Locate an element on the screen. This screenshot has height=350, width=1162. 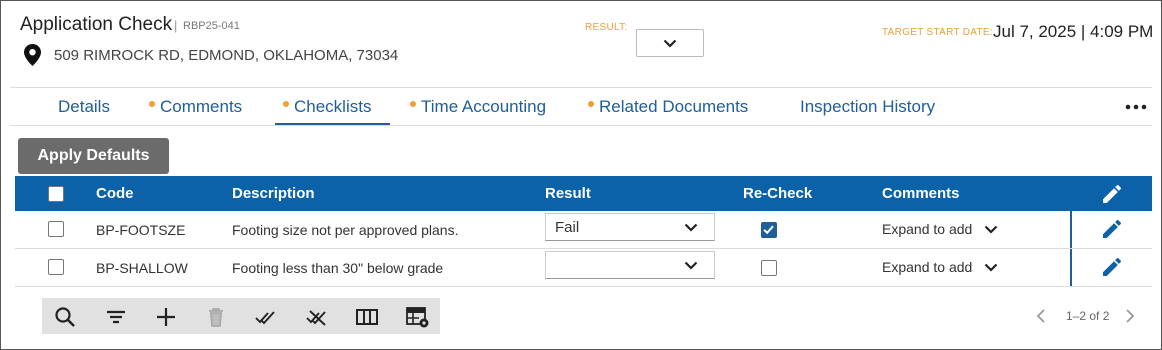
tab-label: Details is located at coordinates (84, 106).